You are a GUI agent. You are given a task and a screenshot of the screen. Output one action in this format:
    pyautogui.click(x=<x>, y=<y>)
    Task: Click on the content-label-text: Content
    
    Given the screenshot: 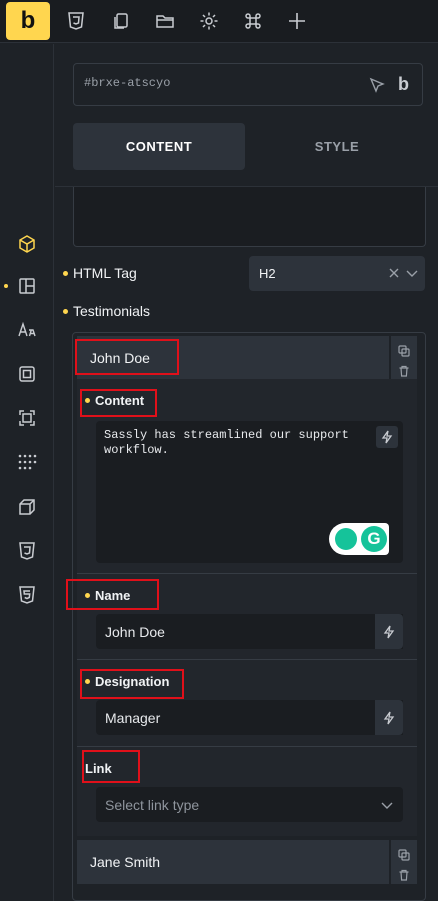 What is the action you would take?
    pyautogui.click(x=120, y=400)
    